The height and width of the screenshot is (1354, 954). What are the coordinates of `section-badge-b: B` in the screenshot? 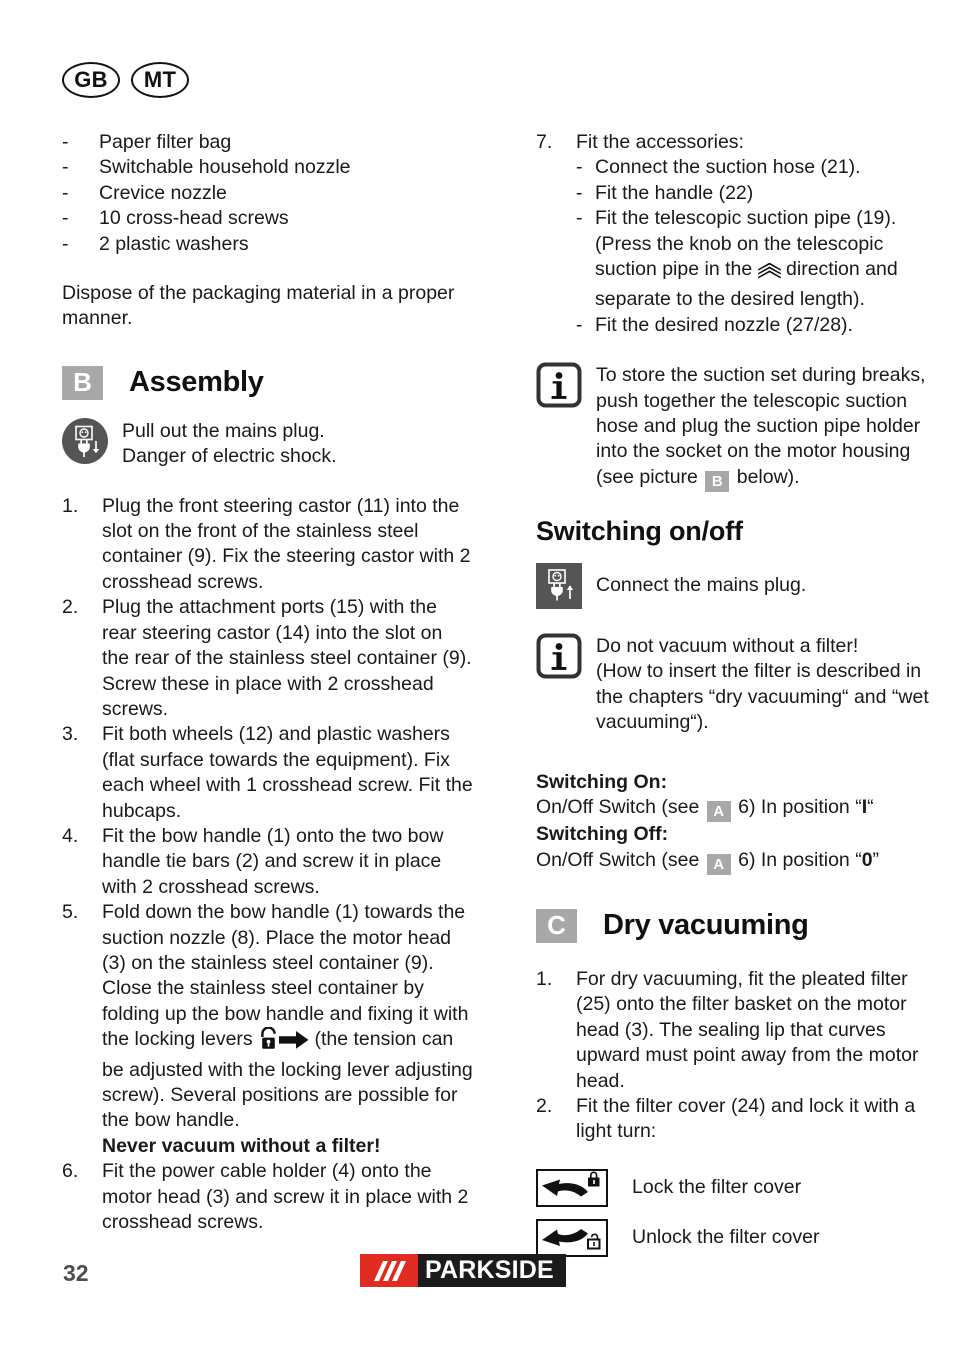 It's located at (82, 382).